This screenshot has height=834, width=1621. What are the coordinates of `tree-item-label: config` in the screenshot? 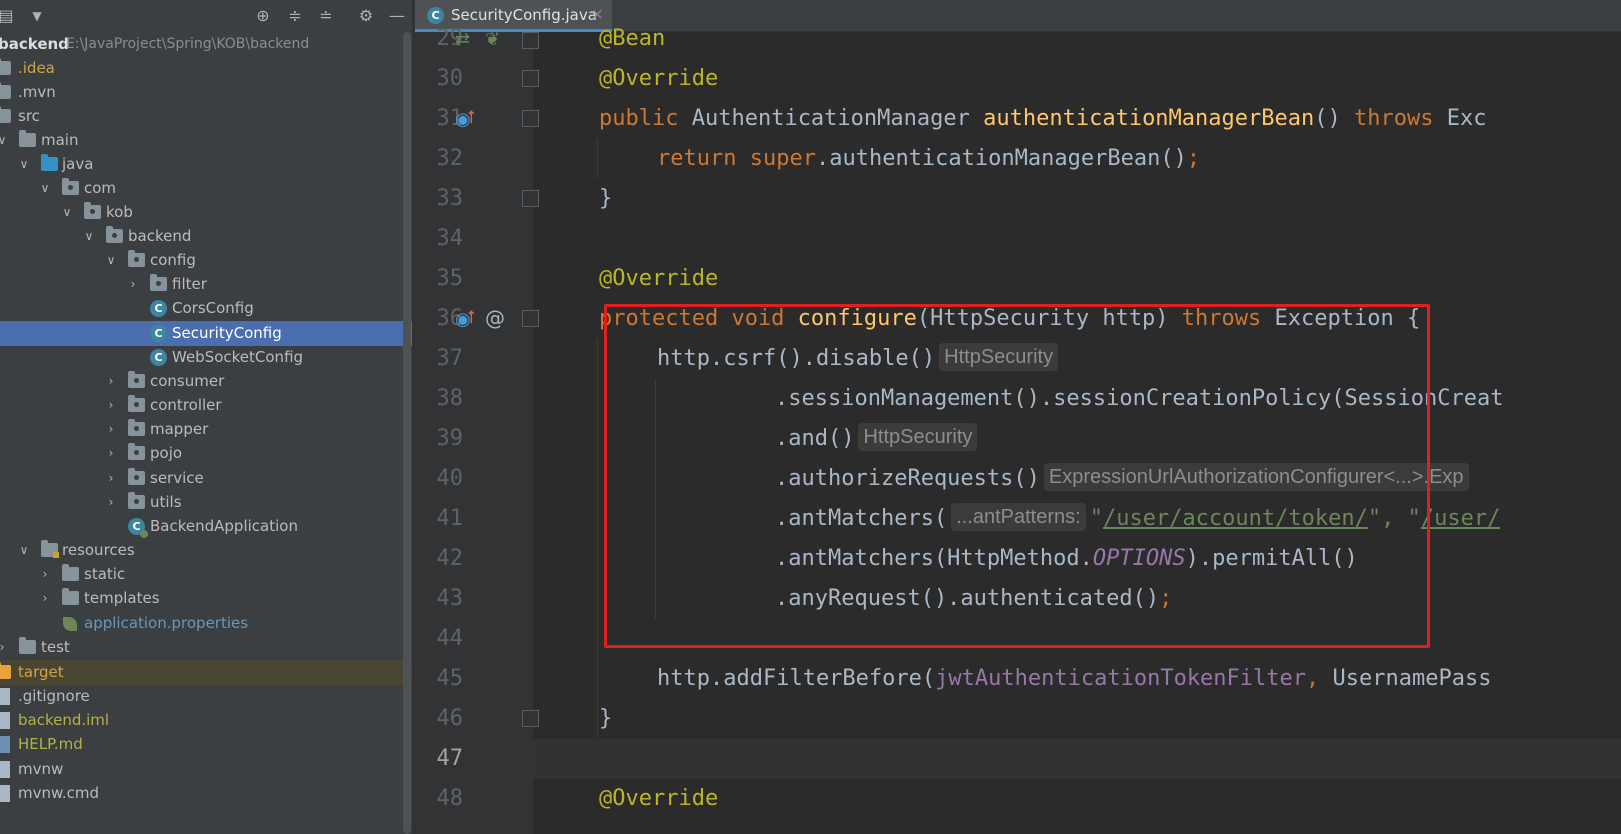 It's located at (173, 260).